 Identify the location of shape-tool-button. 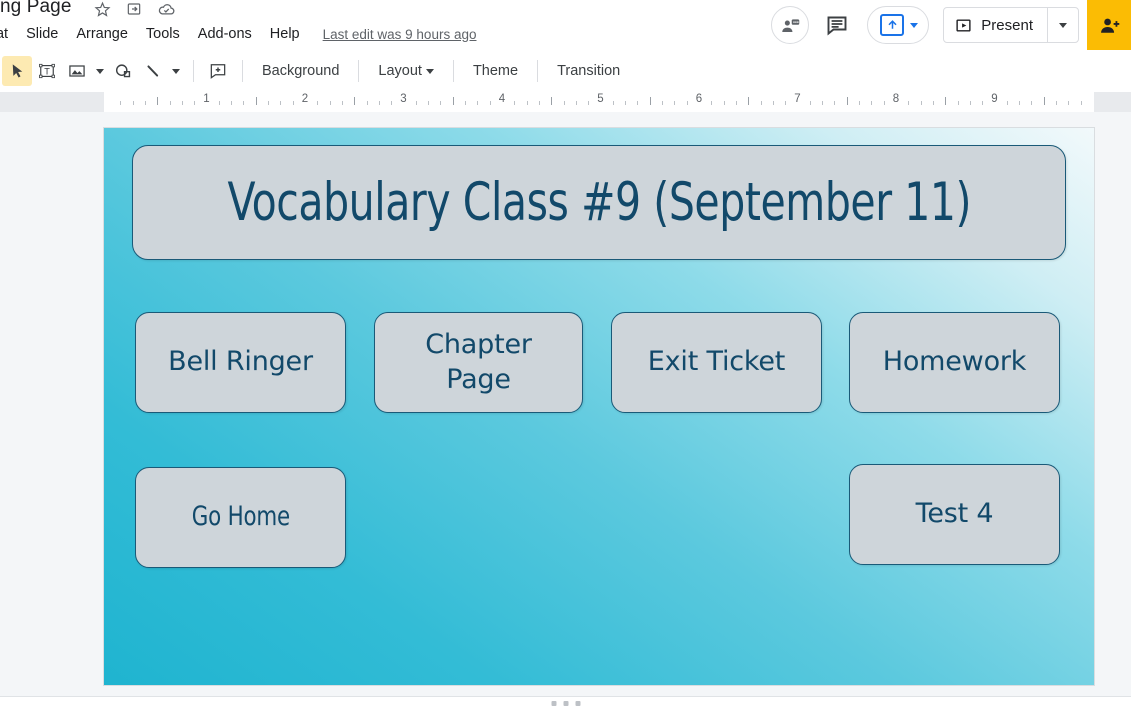
(123, 71).